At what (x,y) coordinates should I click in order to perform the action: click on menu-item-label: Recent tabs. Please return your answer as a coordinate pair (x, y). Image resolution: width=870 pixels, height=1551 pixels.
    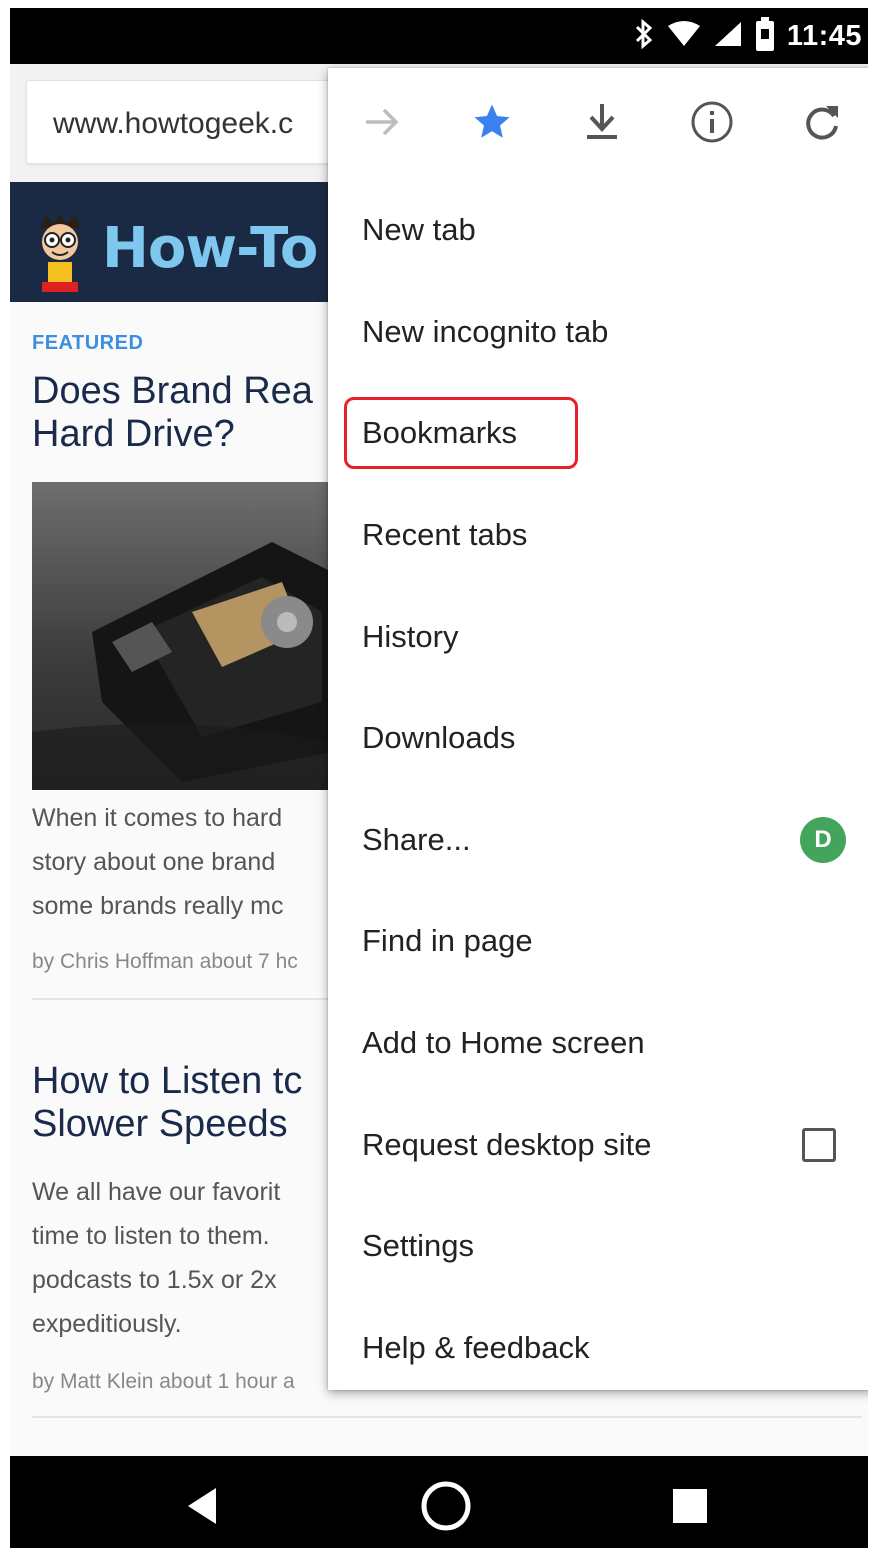
    Looking at the image, I should click on (445, 534).